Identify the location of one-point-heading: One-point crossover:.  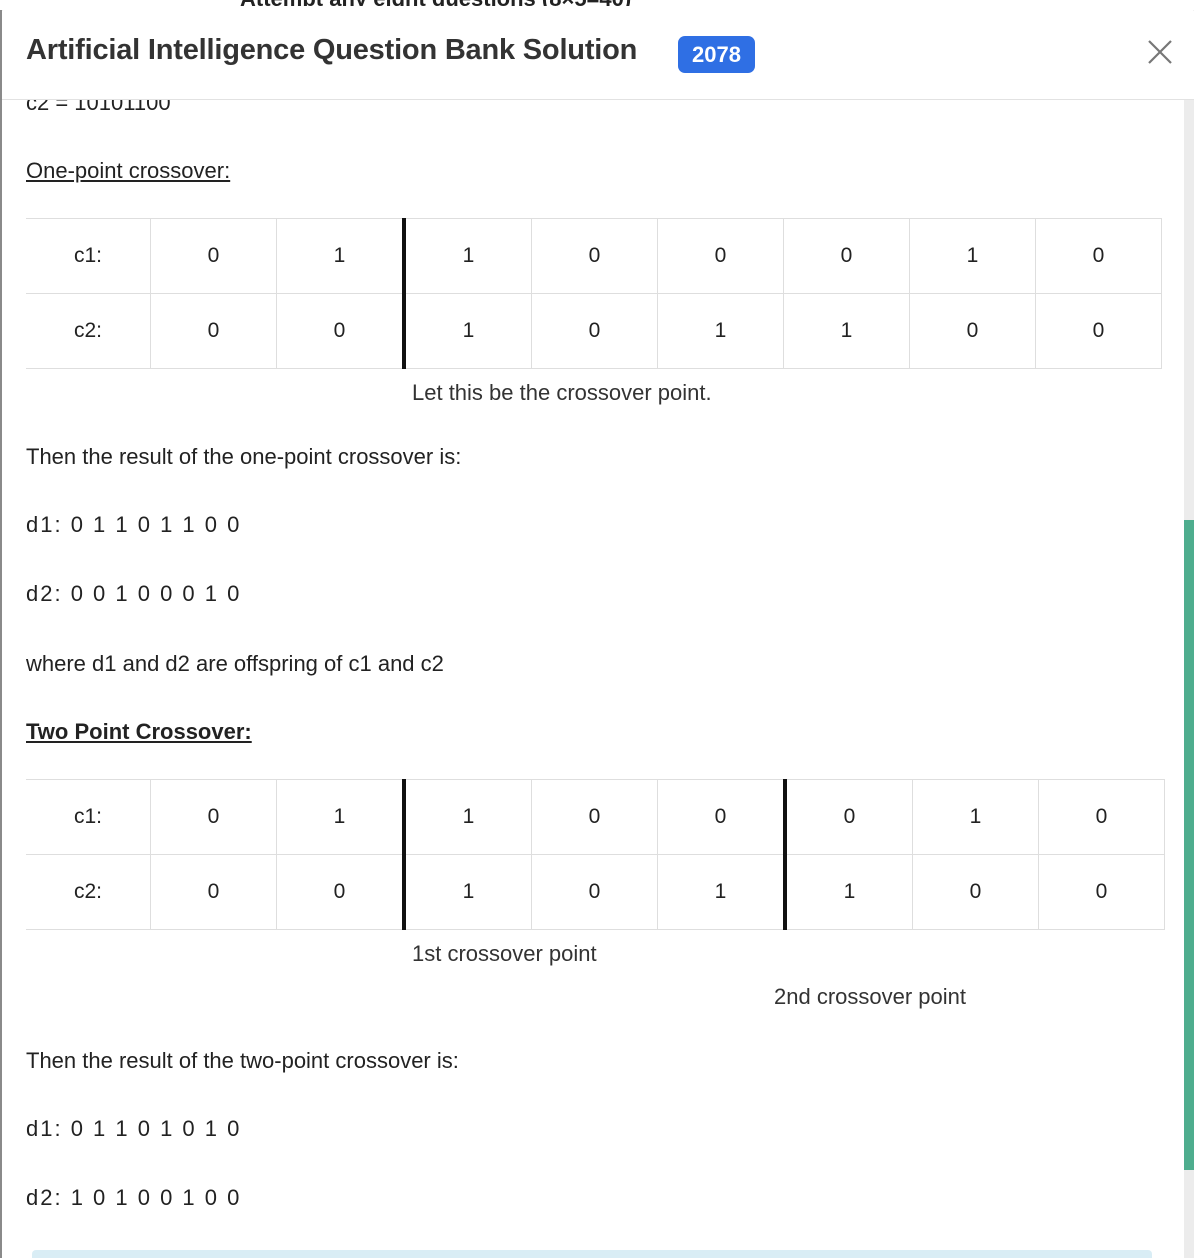
(128, 170).